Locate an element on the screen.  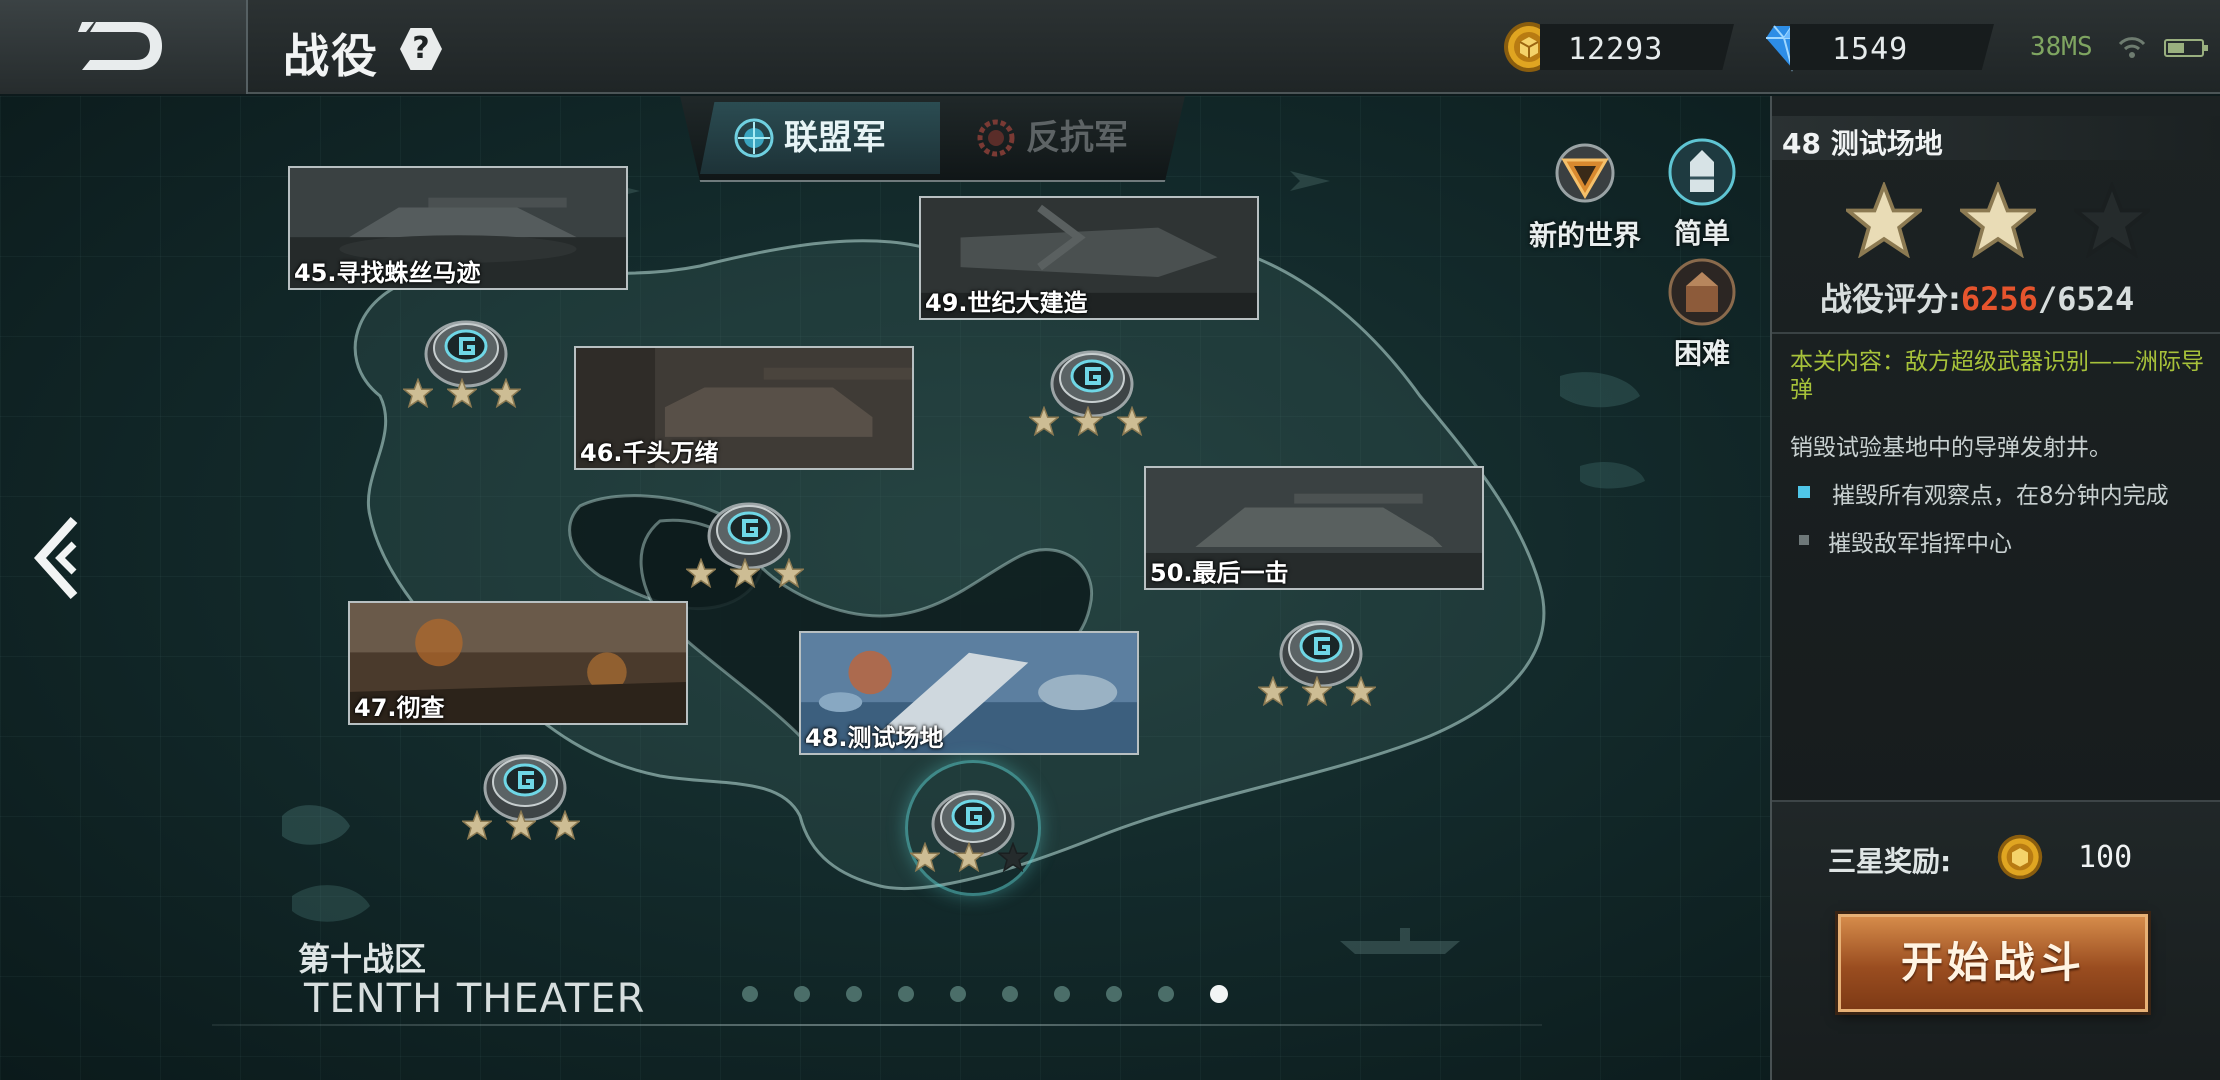
gold-counter: 12293 is located at coordinates (1637, 47).